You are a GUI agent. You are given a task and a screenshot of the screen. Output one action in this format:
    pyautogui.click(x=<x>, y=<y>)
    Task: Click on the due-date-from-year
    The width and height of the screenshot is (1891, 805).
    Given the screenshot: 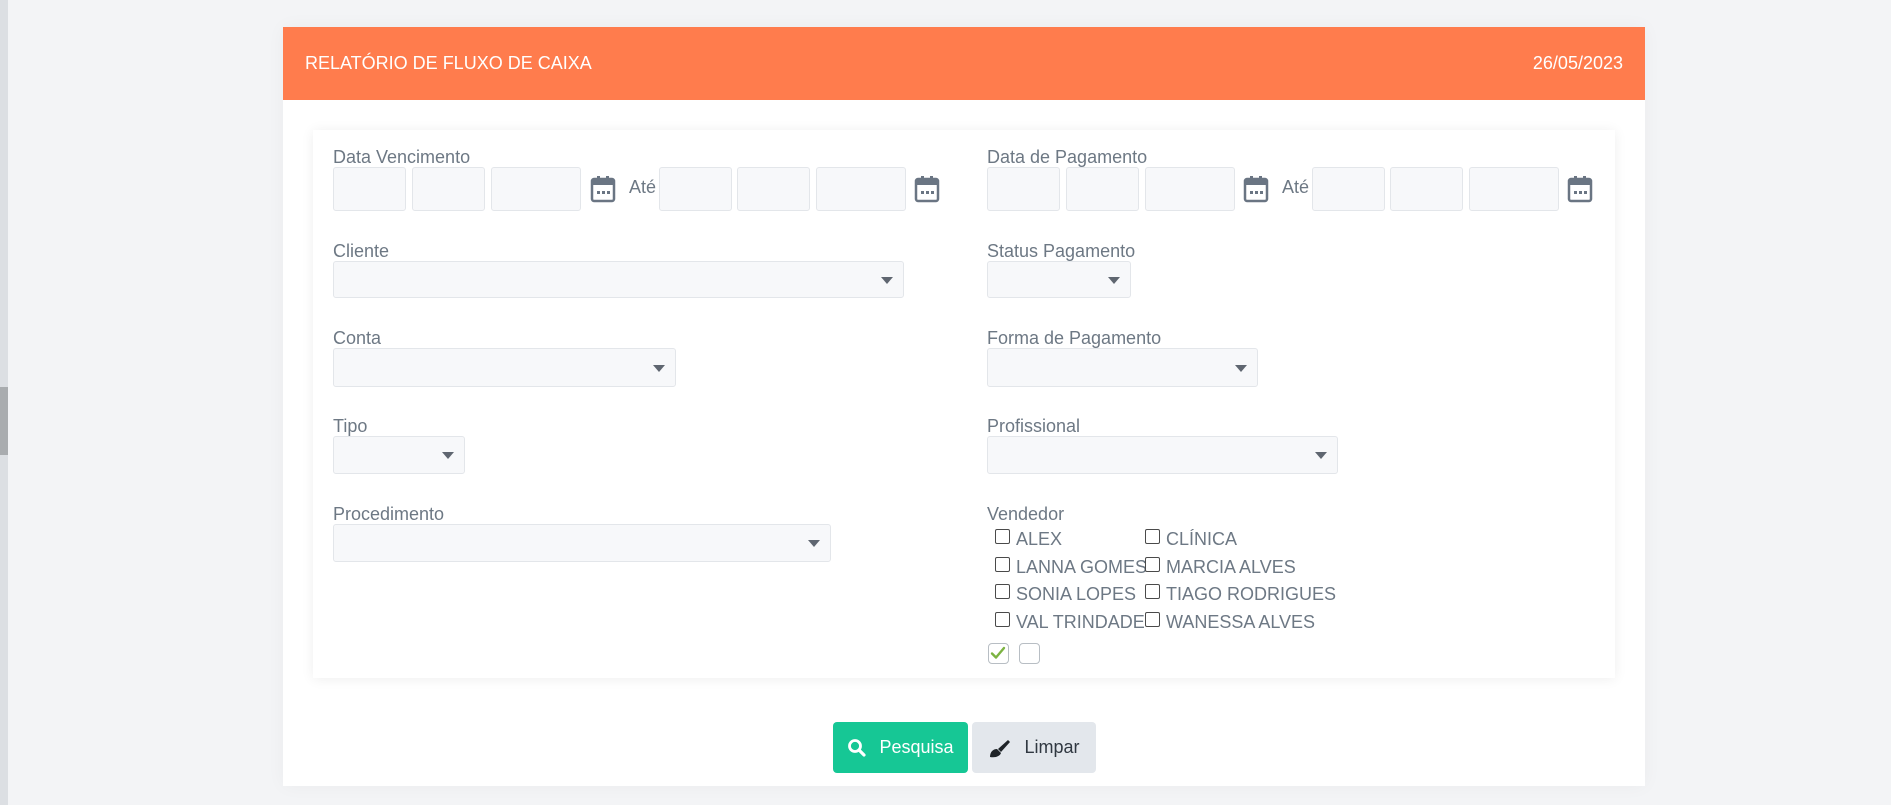 What is the action you would take?
    pyautogui.click(x=536, y=189)
    